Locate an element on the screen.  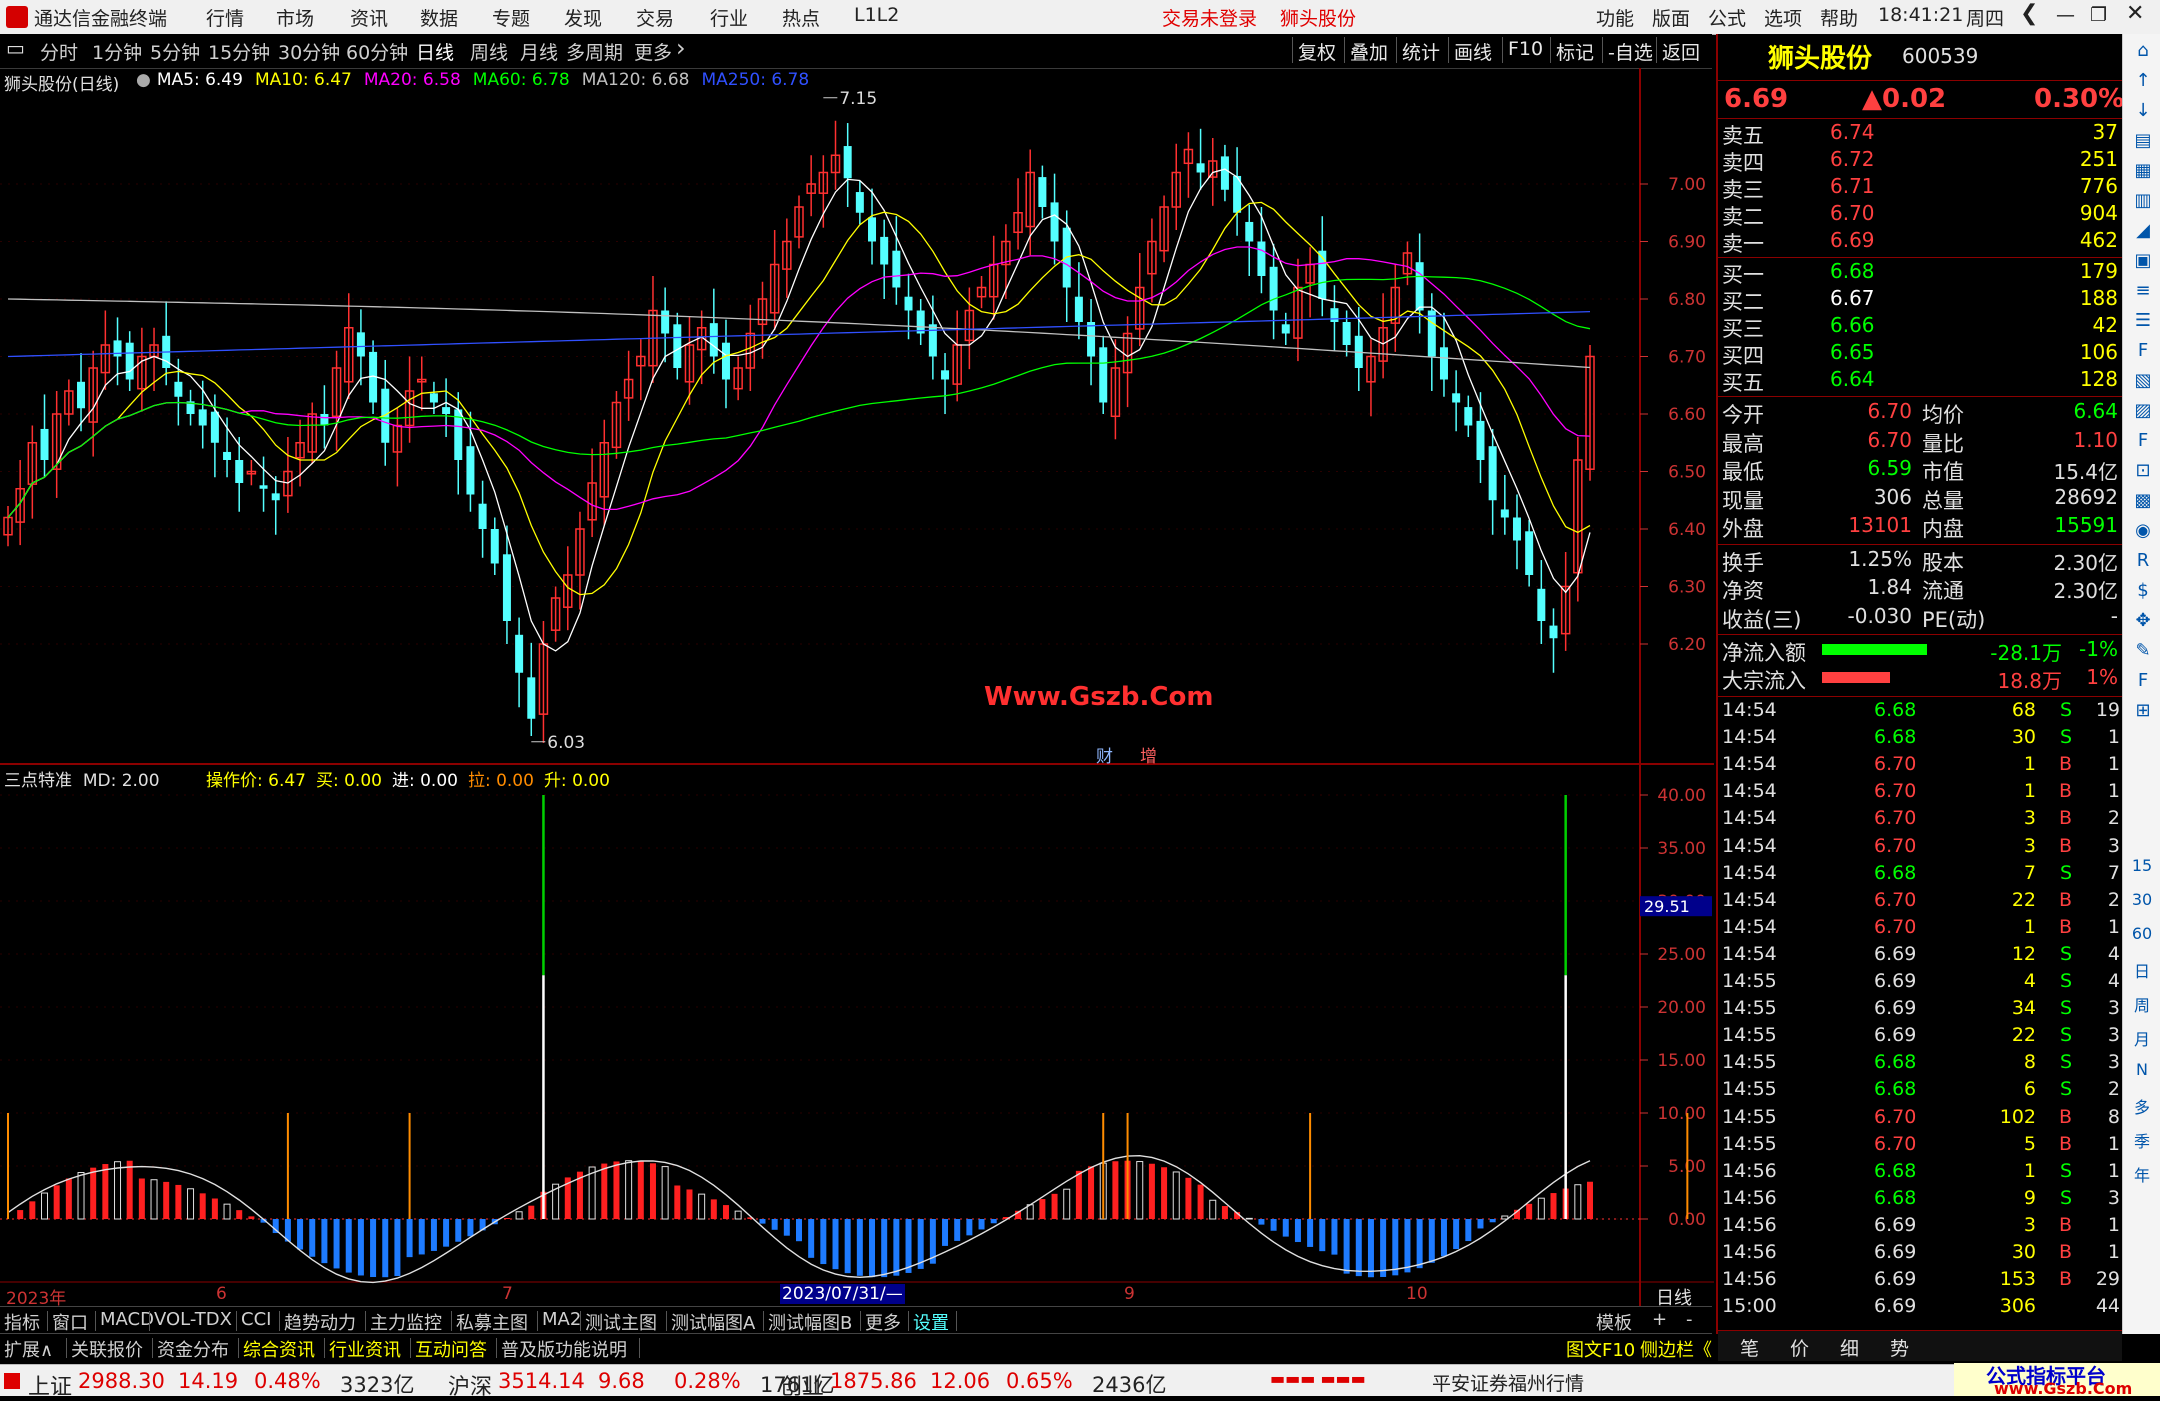
sidebar-tool-icon-0: ⌂ is located at coordinates (2143, 50).